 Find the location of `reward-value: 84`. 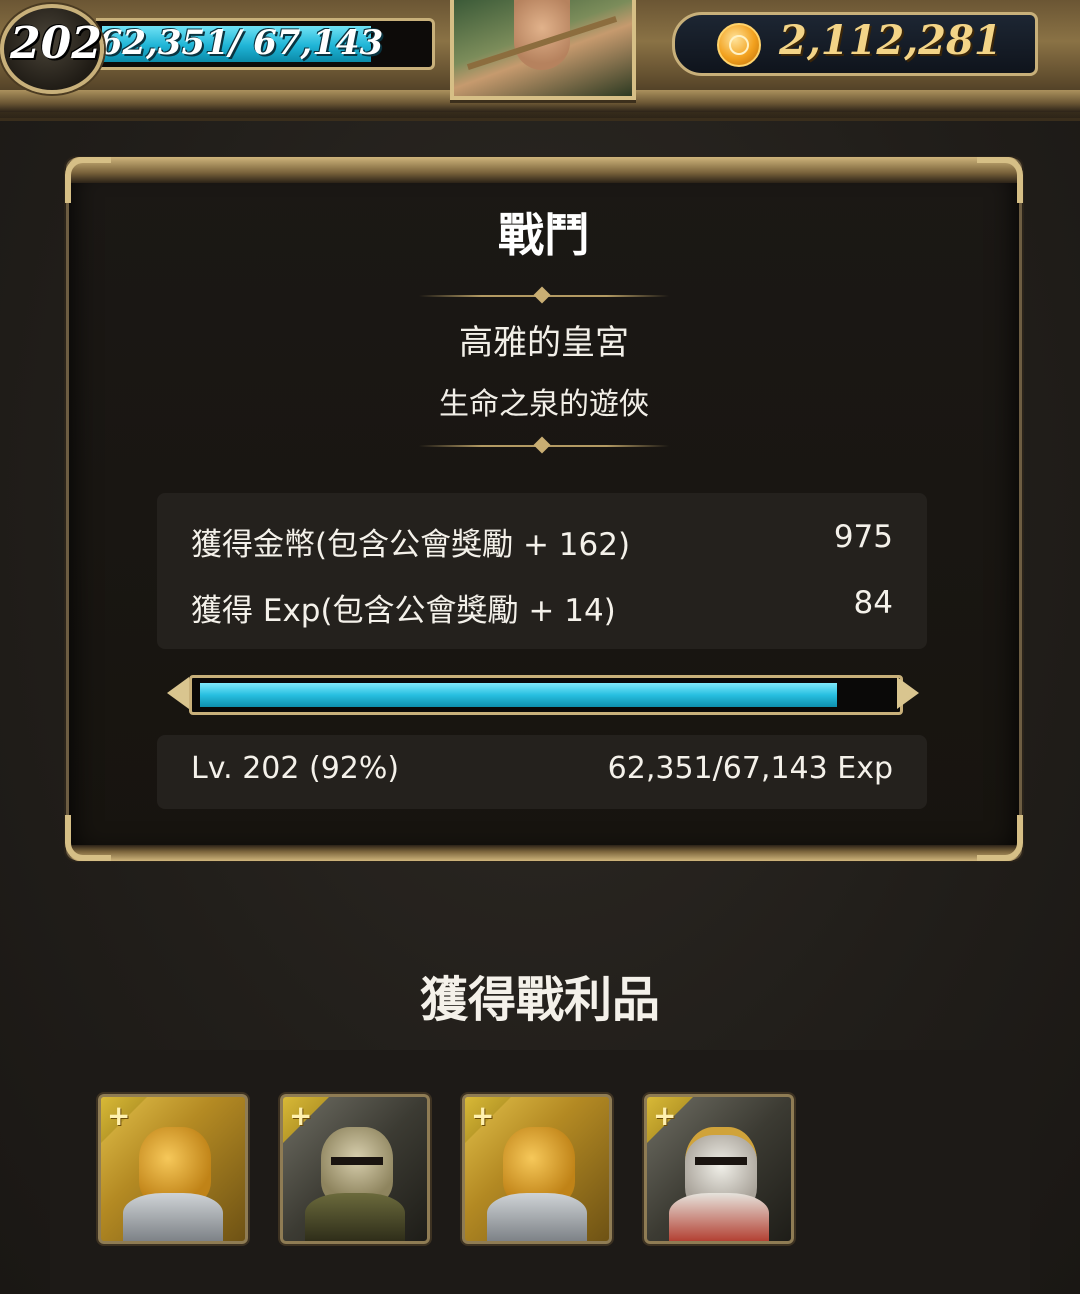

reward-value: 84 is located at coordinates (873, 603).